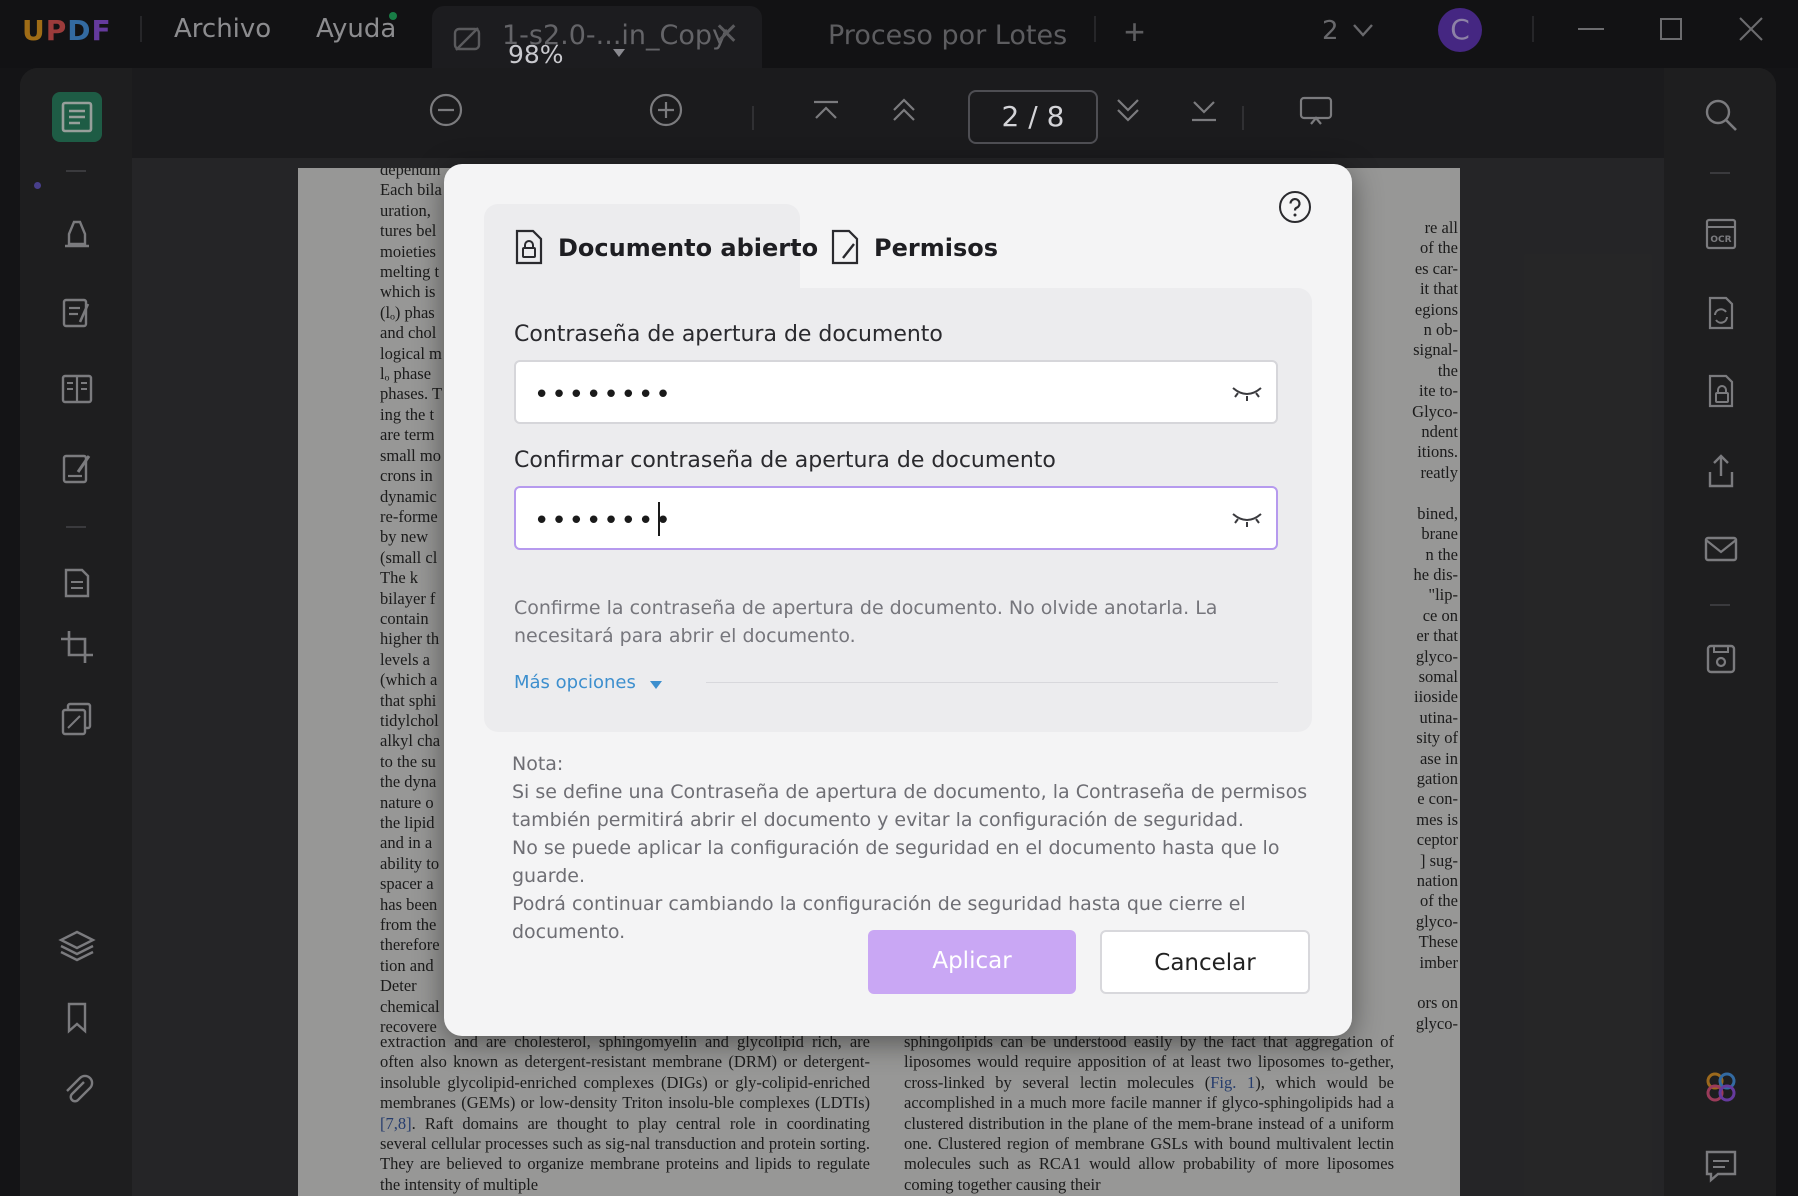 Image resolution: width=1798 pixels, height=1196 pixels. What do you see at coordinates (603, 521) in the screenshot?
I see `confirm-password-value: ••••••••` at bounding box center [603, 521].